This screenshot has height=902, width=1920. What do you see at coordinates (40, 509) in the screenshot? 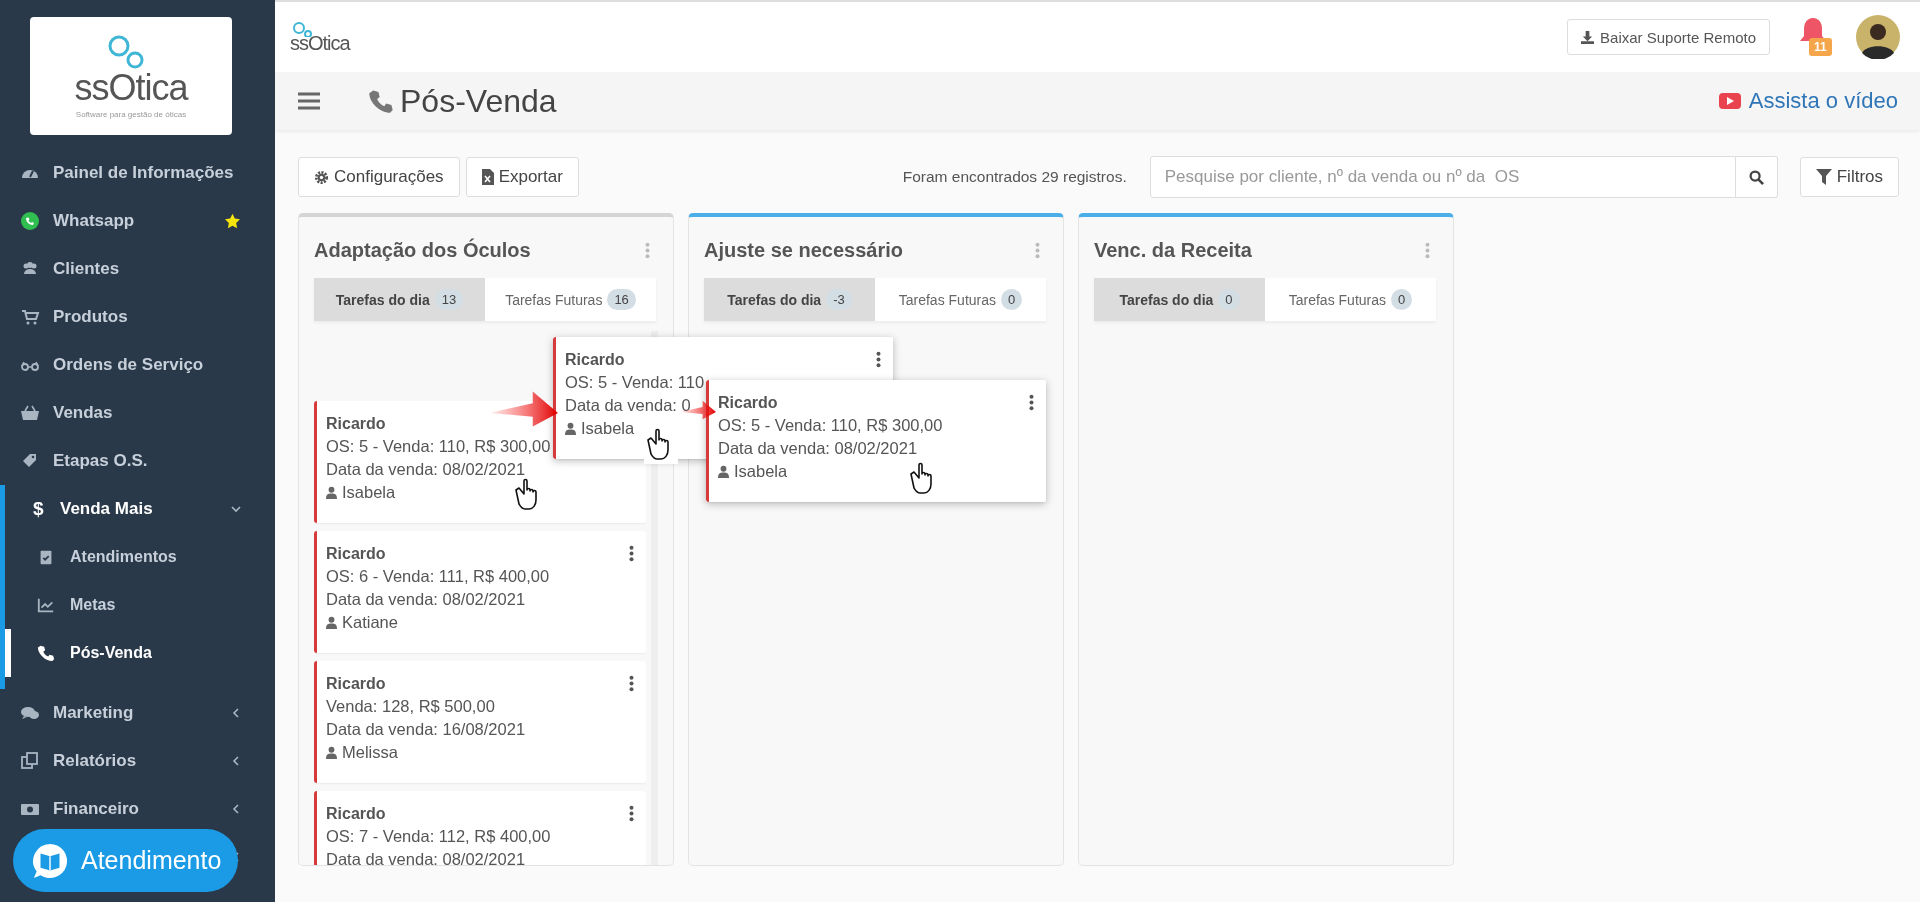
I see `dollar-icon: $` at bounding box center [40, 509].